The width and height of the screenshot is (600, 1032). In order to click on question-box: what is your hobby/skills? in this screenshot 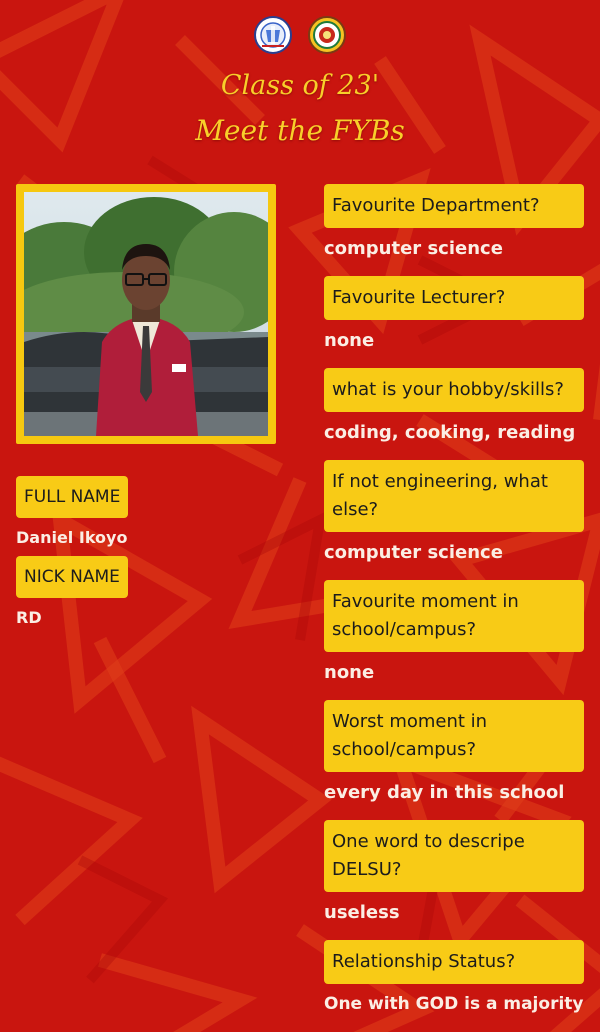, I will do `click(454, 390)`.